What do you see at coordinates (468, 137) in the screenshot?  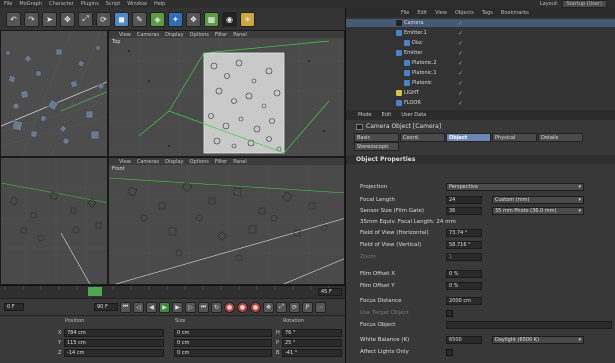 I see `tab-object: Object` at bounding box center [468, 137].